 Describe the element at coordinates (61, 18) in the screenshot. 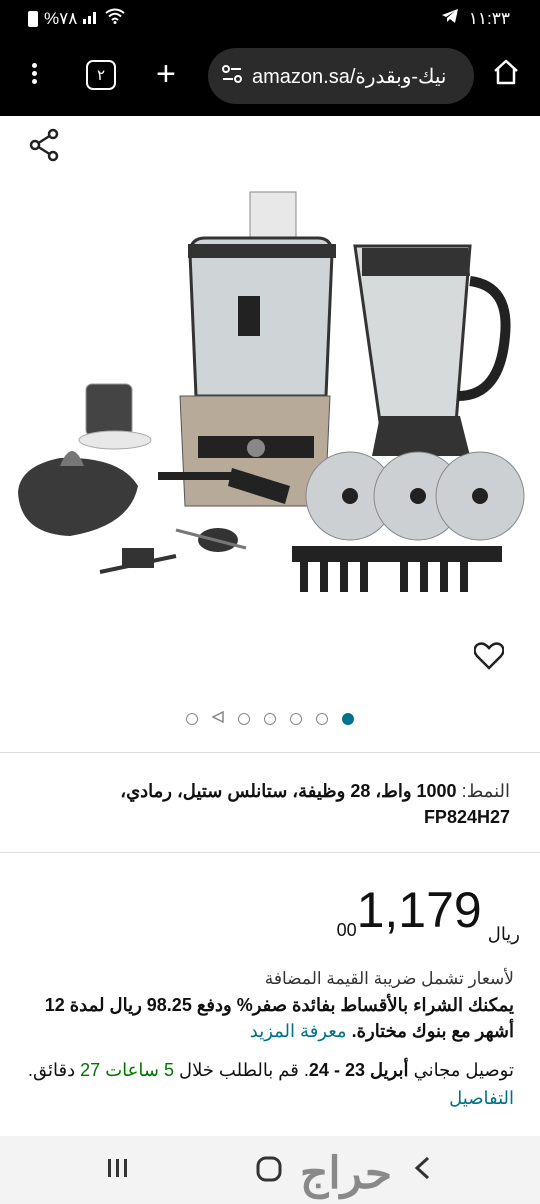

I see `battery-level: %٧٨` at that location.